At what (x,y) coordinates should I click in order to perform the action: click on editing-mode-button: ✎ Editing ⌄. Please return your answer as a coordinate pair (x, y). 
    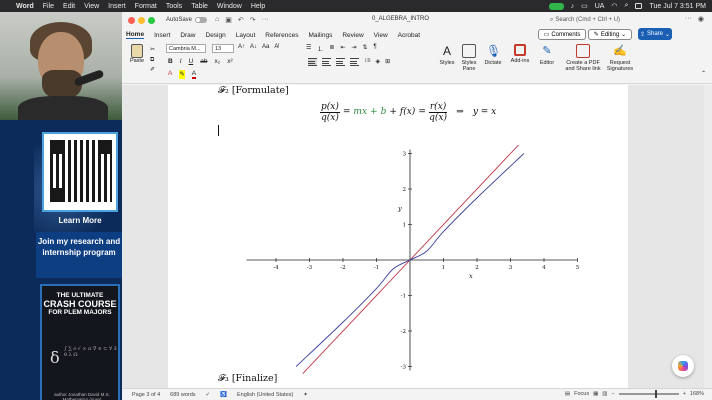
    Looking at the image, I should click on (610, 34).